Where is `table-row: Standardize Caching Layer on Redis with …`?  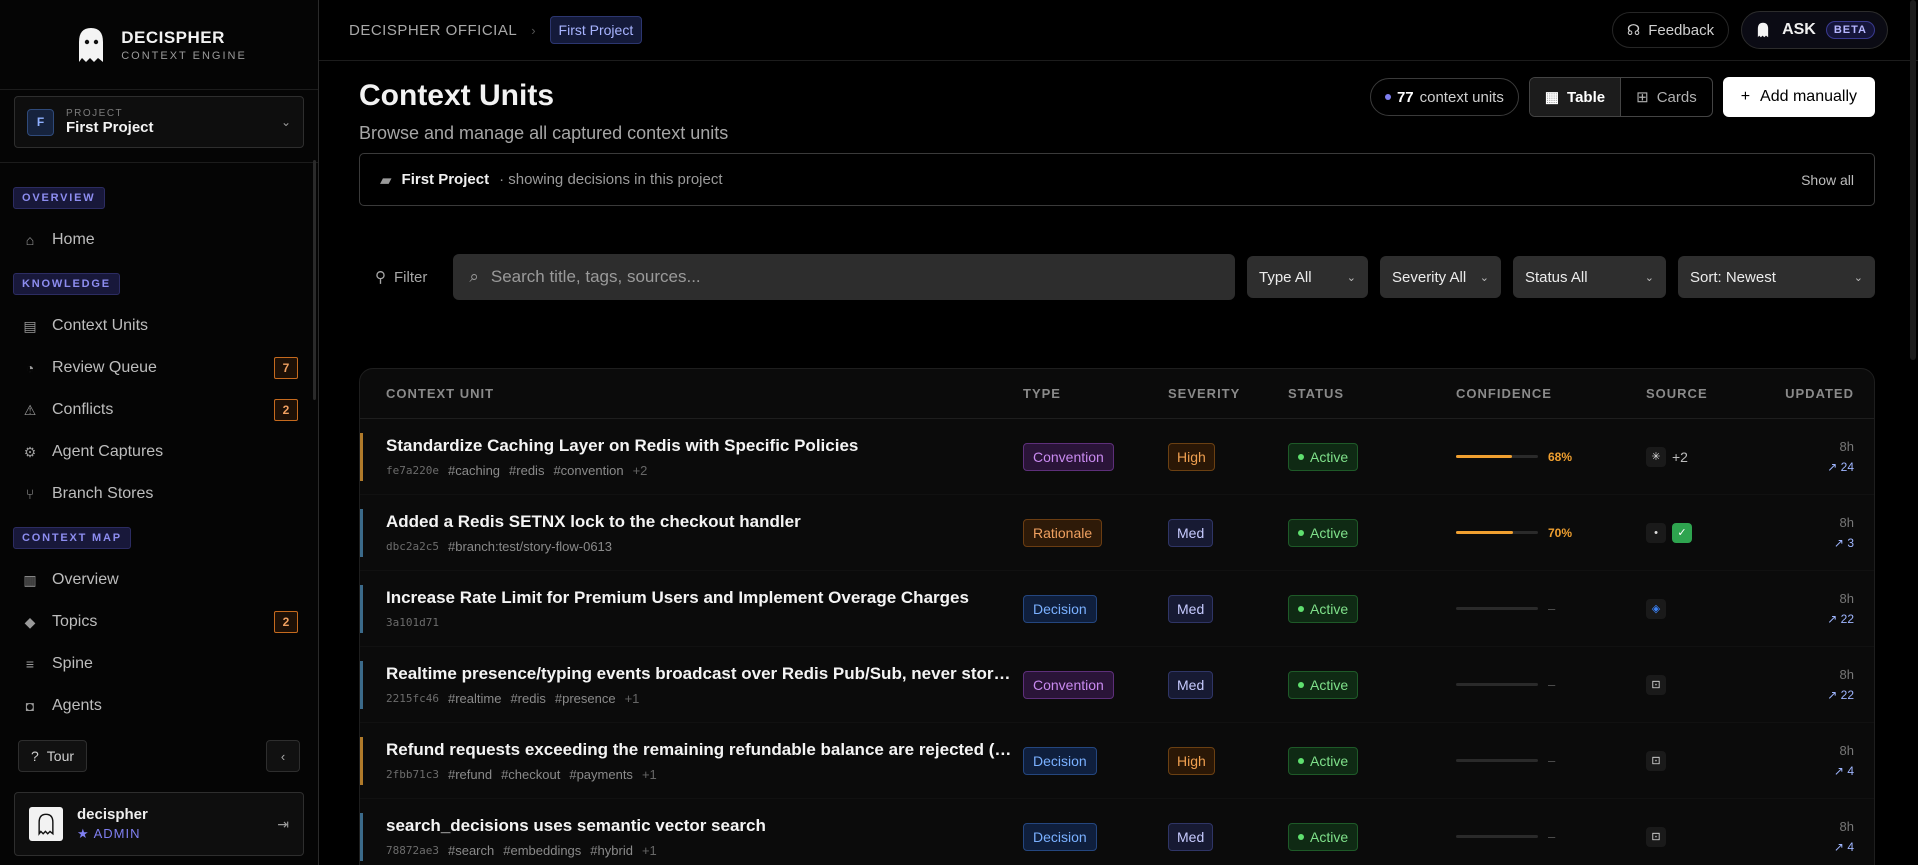 table-row: Standardize Caching Layer on Redis with … is located at coordinates (1117, 457).